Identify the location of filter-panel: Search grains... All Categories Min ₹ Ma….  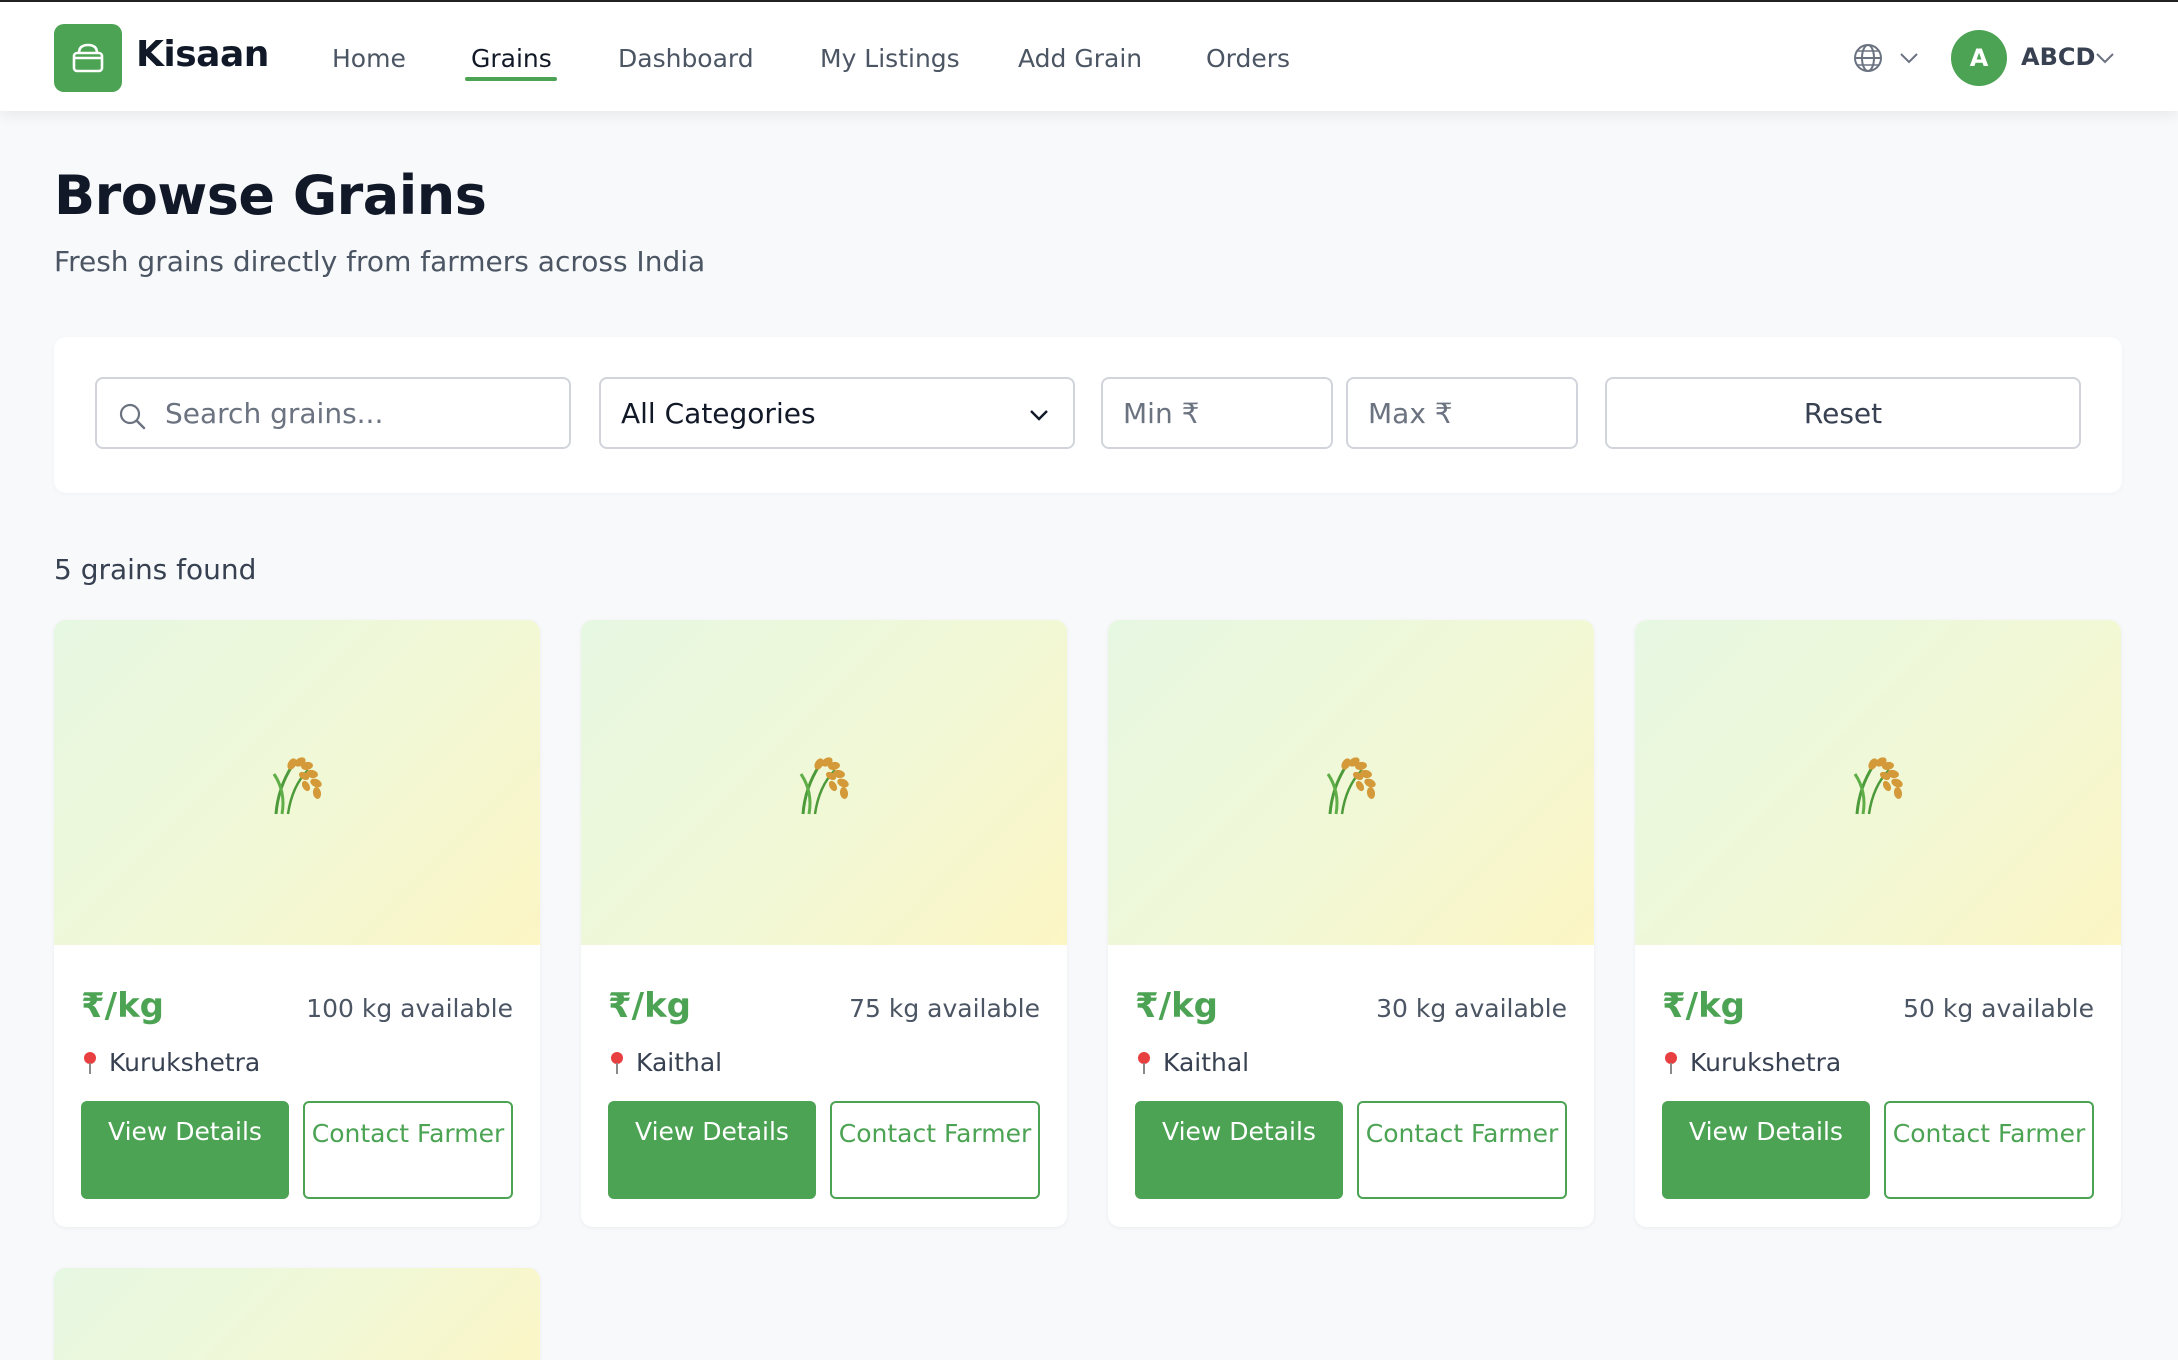
(1088, 415).